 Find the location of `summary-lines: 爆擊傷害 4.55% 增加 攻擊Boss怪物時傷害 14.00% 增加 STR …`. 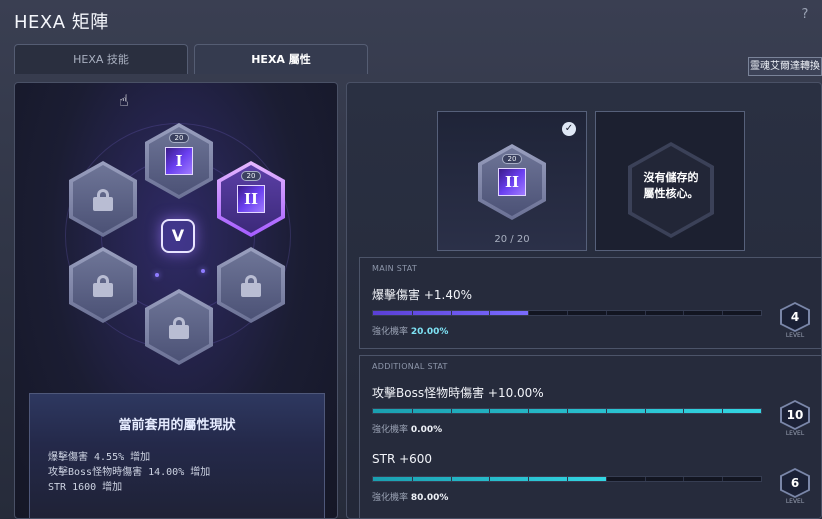

summary-lines: 爆擊傷害 4.55% 增加 攻擊Boss怪物時傷害 14.00% 增加 STR … is located at coordinates (129, 472).